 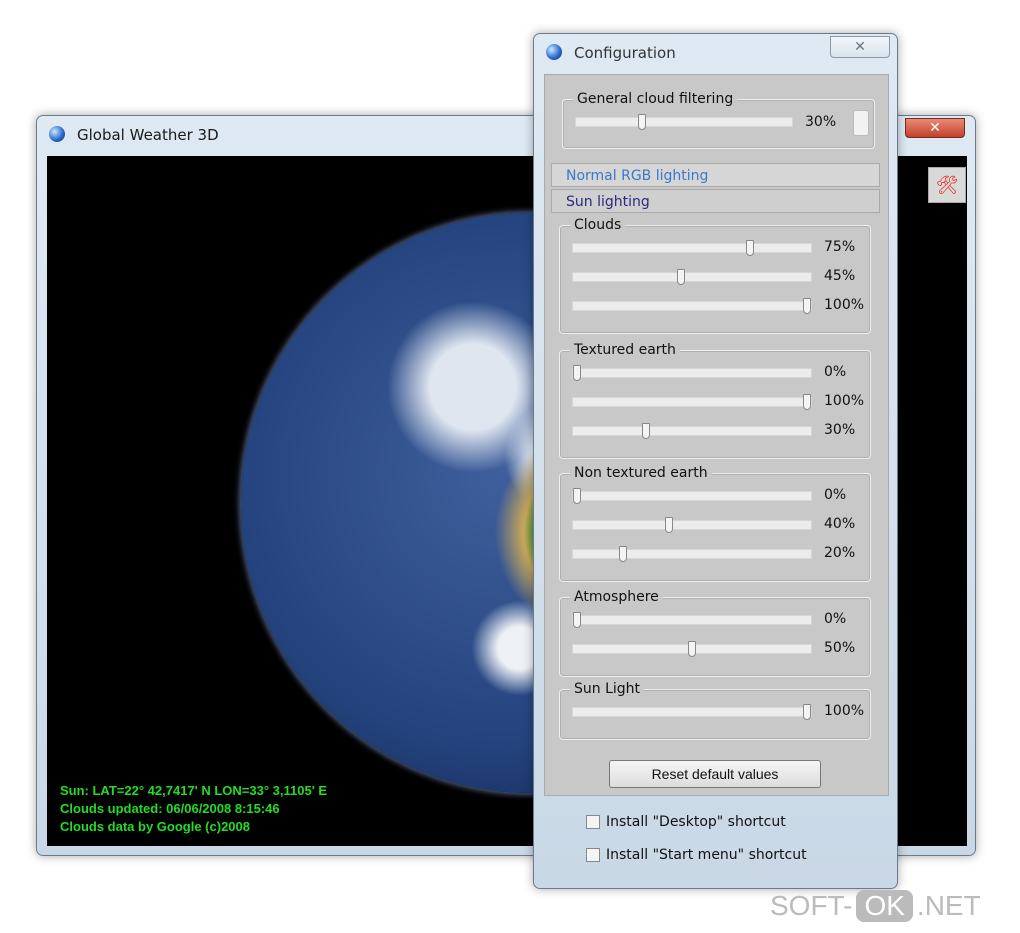 I want to click on slider-group-clouds: Clouds 75% 45% 100%, so click(x=715, y=275).